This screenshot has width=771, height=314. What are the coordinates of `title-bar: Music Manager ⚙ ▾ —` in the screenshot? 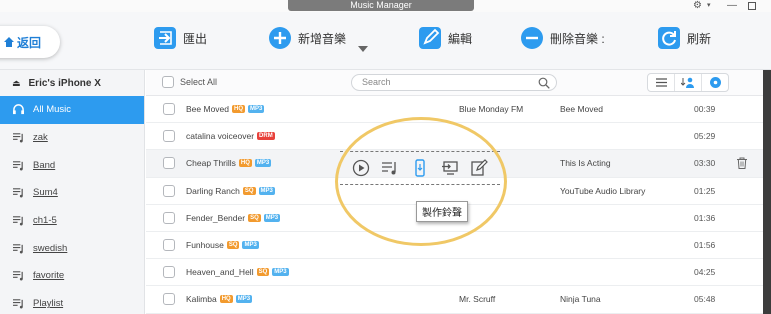 It's located at (385, 6).